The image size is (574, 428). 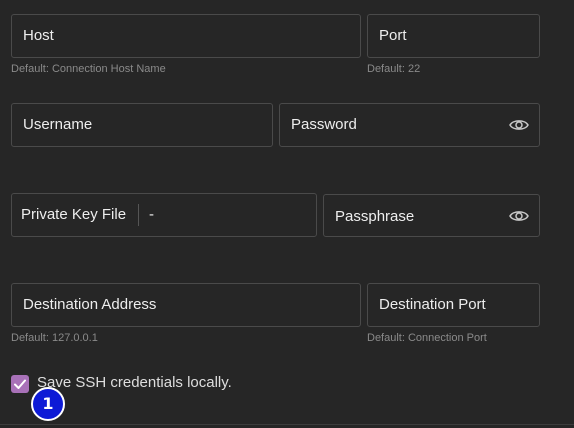 What do you see at coordinates (54, 338) in the screenshot?
I see `destination-address-hint: Default: 127.0.0.1` at bounding box center [54, 338].